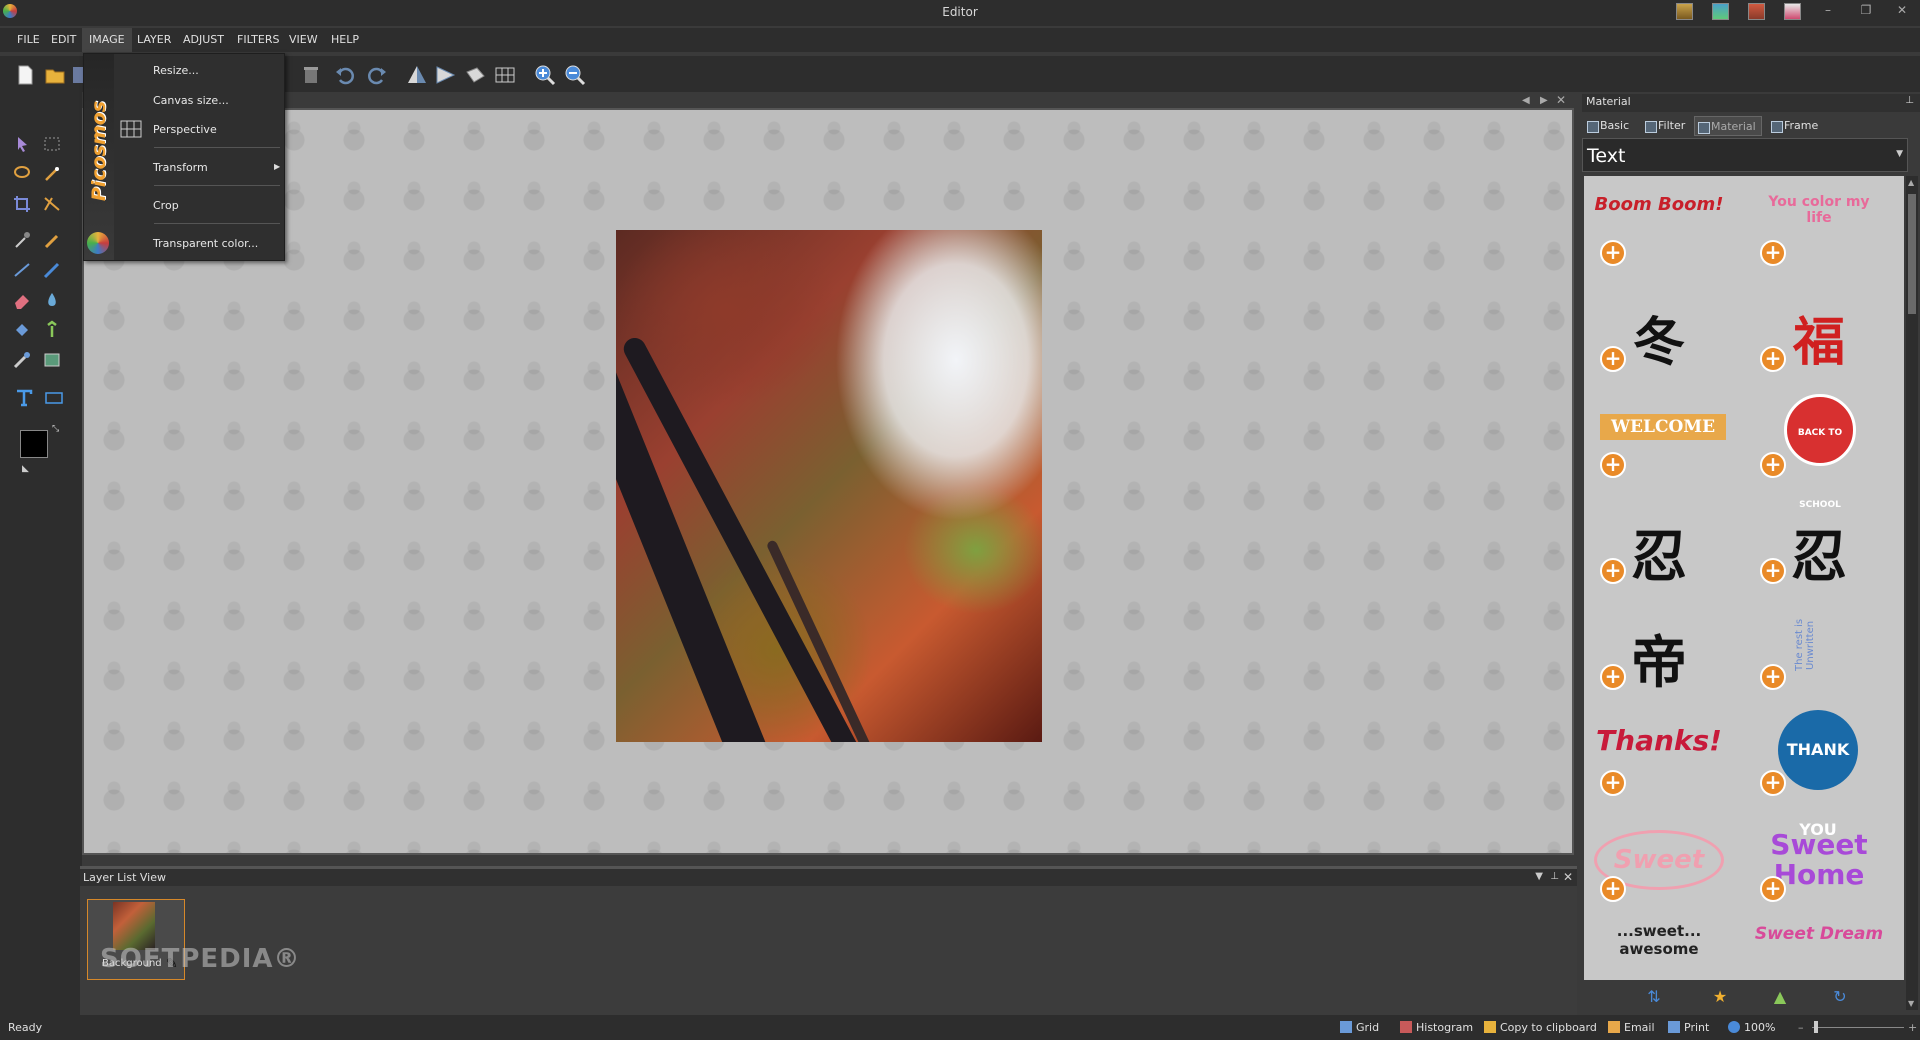 This screenshot has width=1920, height=1040. What do you see at coordinates (1561, 100) in the screenshot?
I see `close-document-icon: ✕` at bounding box center [1561, 100].